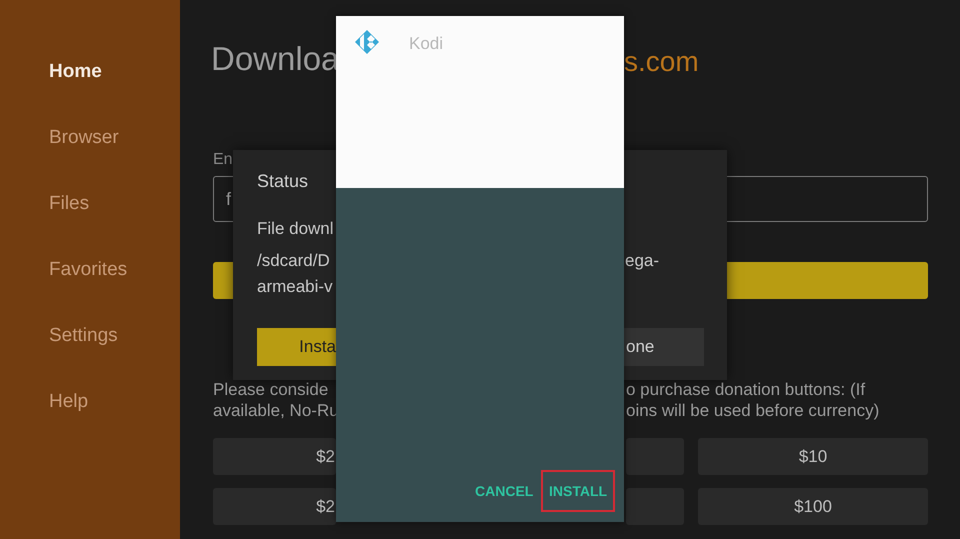 The width and height of the screenshot is (960, 539). What do you see at coordinates (114, 401) in the screenshot?
I see `sidebar-item: Help` at bounding box center [114, 401].